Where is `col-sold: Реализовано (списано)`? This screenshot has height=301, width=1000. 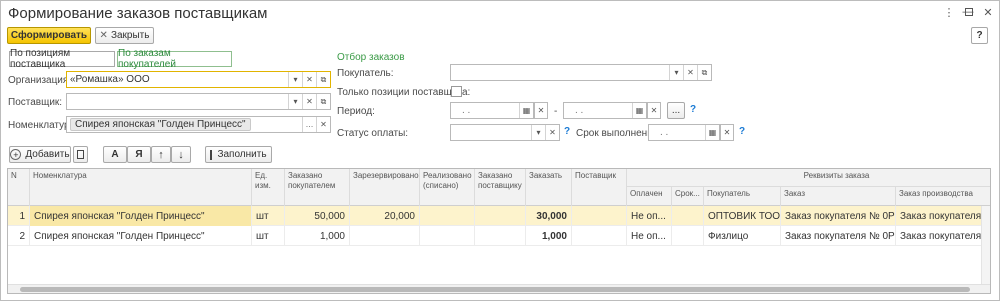 col-sold: Реализовано (списано) is located at coordinates (447, 187).